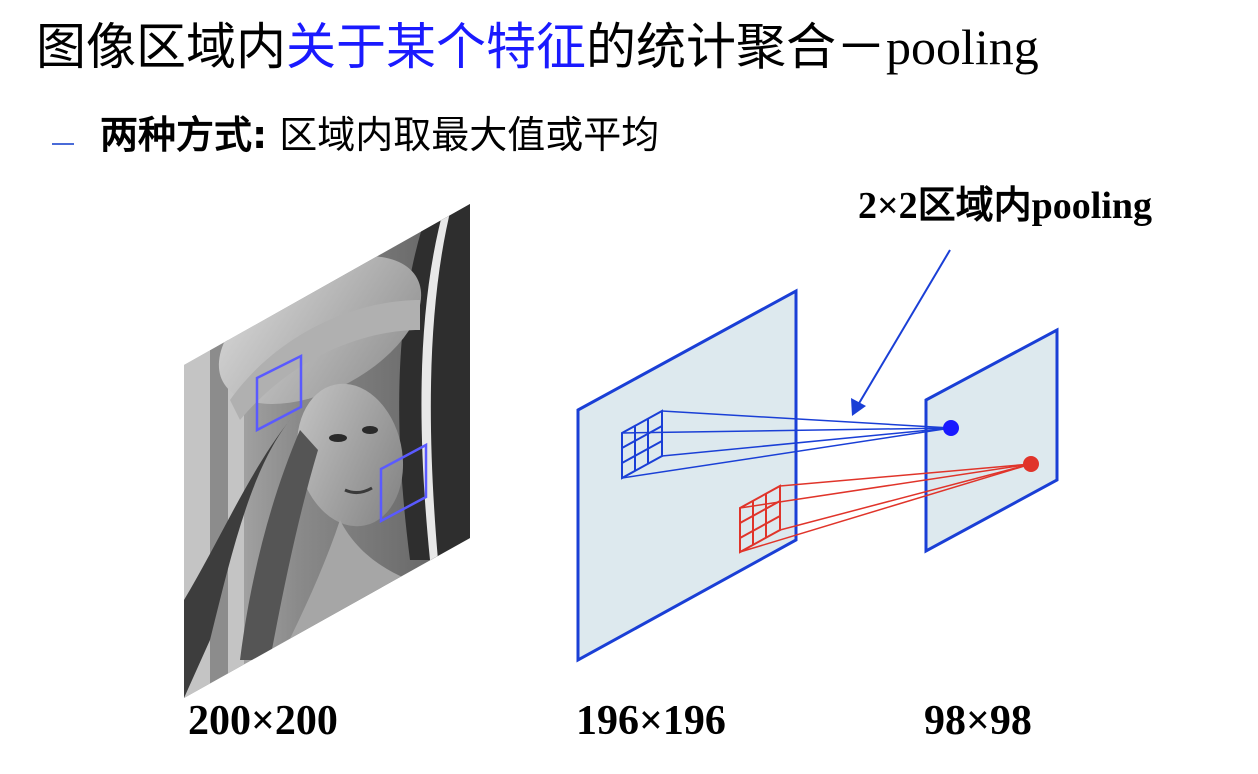 The image size is (1258, 774). Describe the element at coordinates (651, 721) in the screenshot. I see `feature-size-label: 196×196` at that location.